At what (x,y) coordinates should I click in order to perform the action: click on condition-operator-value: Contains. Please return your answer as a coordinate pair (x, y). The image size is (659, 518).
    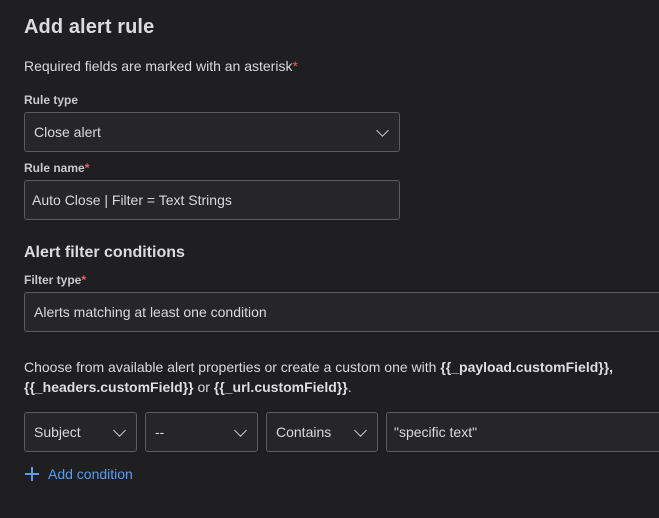
    Looking at the image, I should click on (304, 432).